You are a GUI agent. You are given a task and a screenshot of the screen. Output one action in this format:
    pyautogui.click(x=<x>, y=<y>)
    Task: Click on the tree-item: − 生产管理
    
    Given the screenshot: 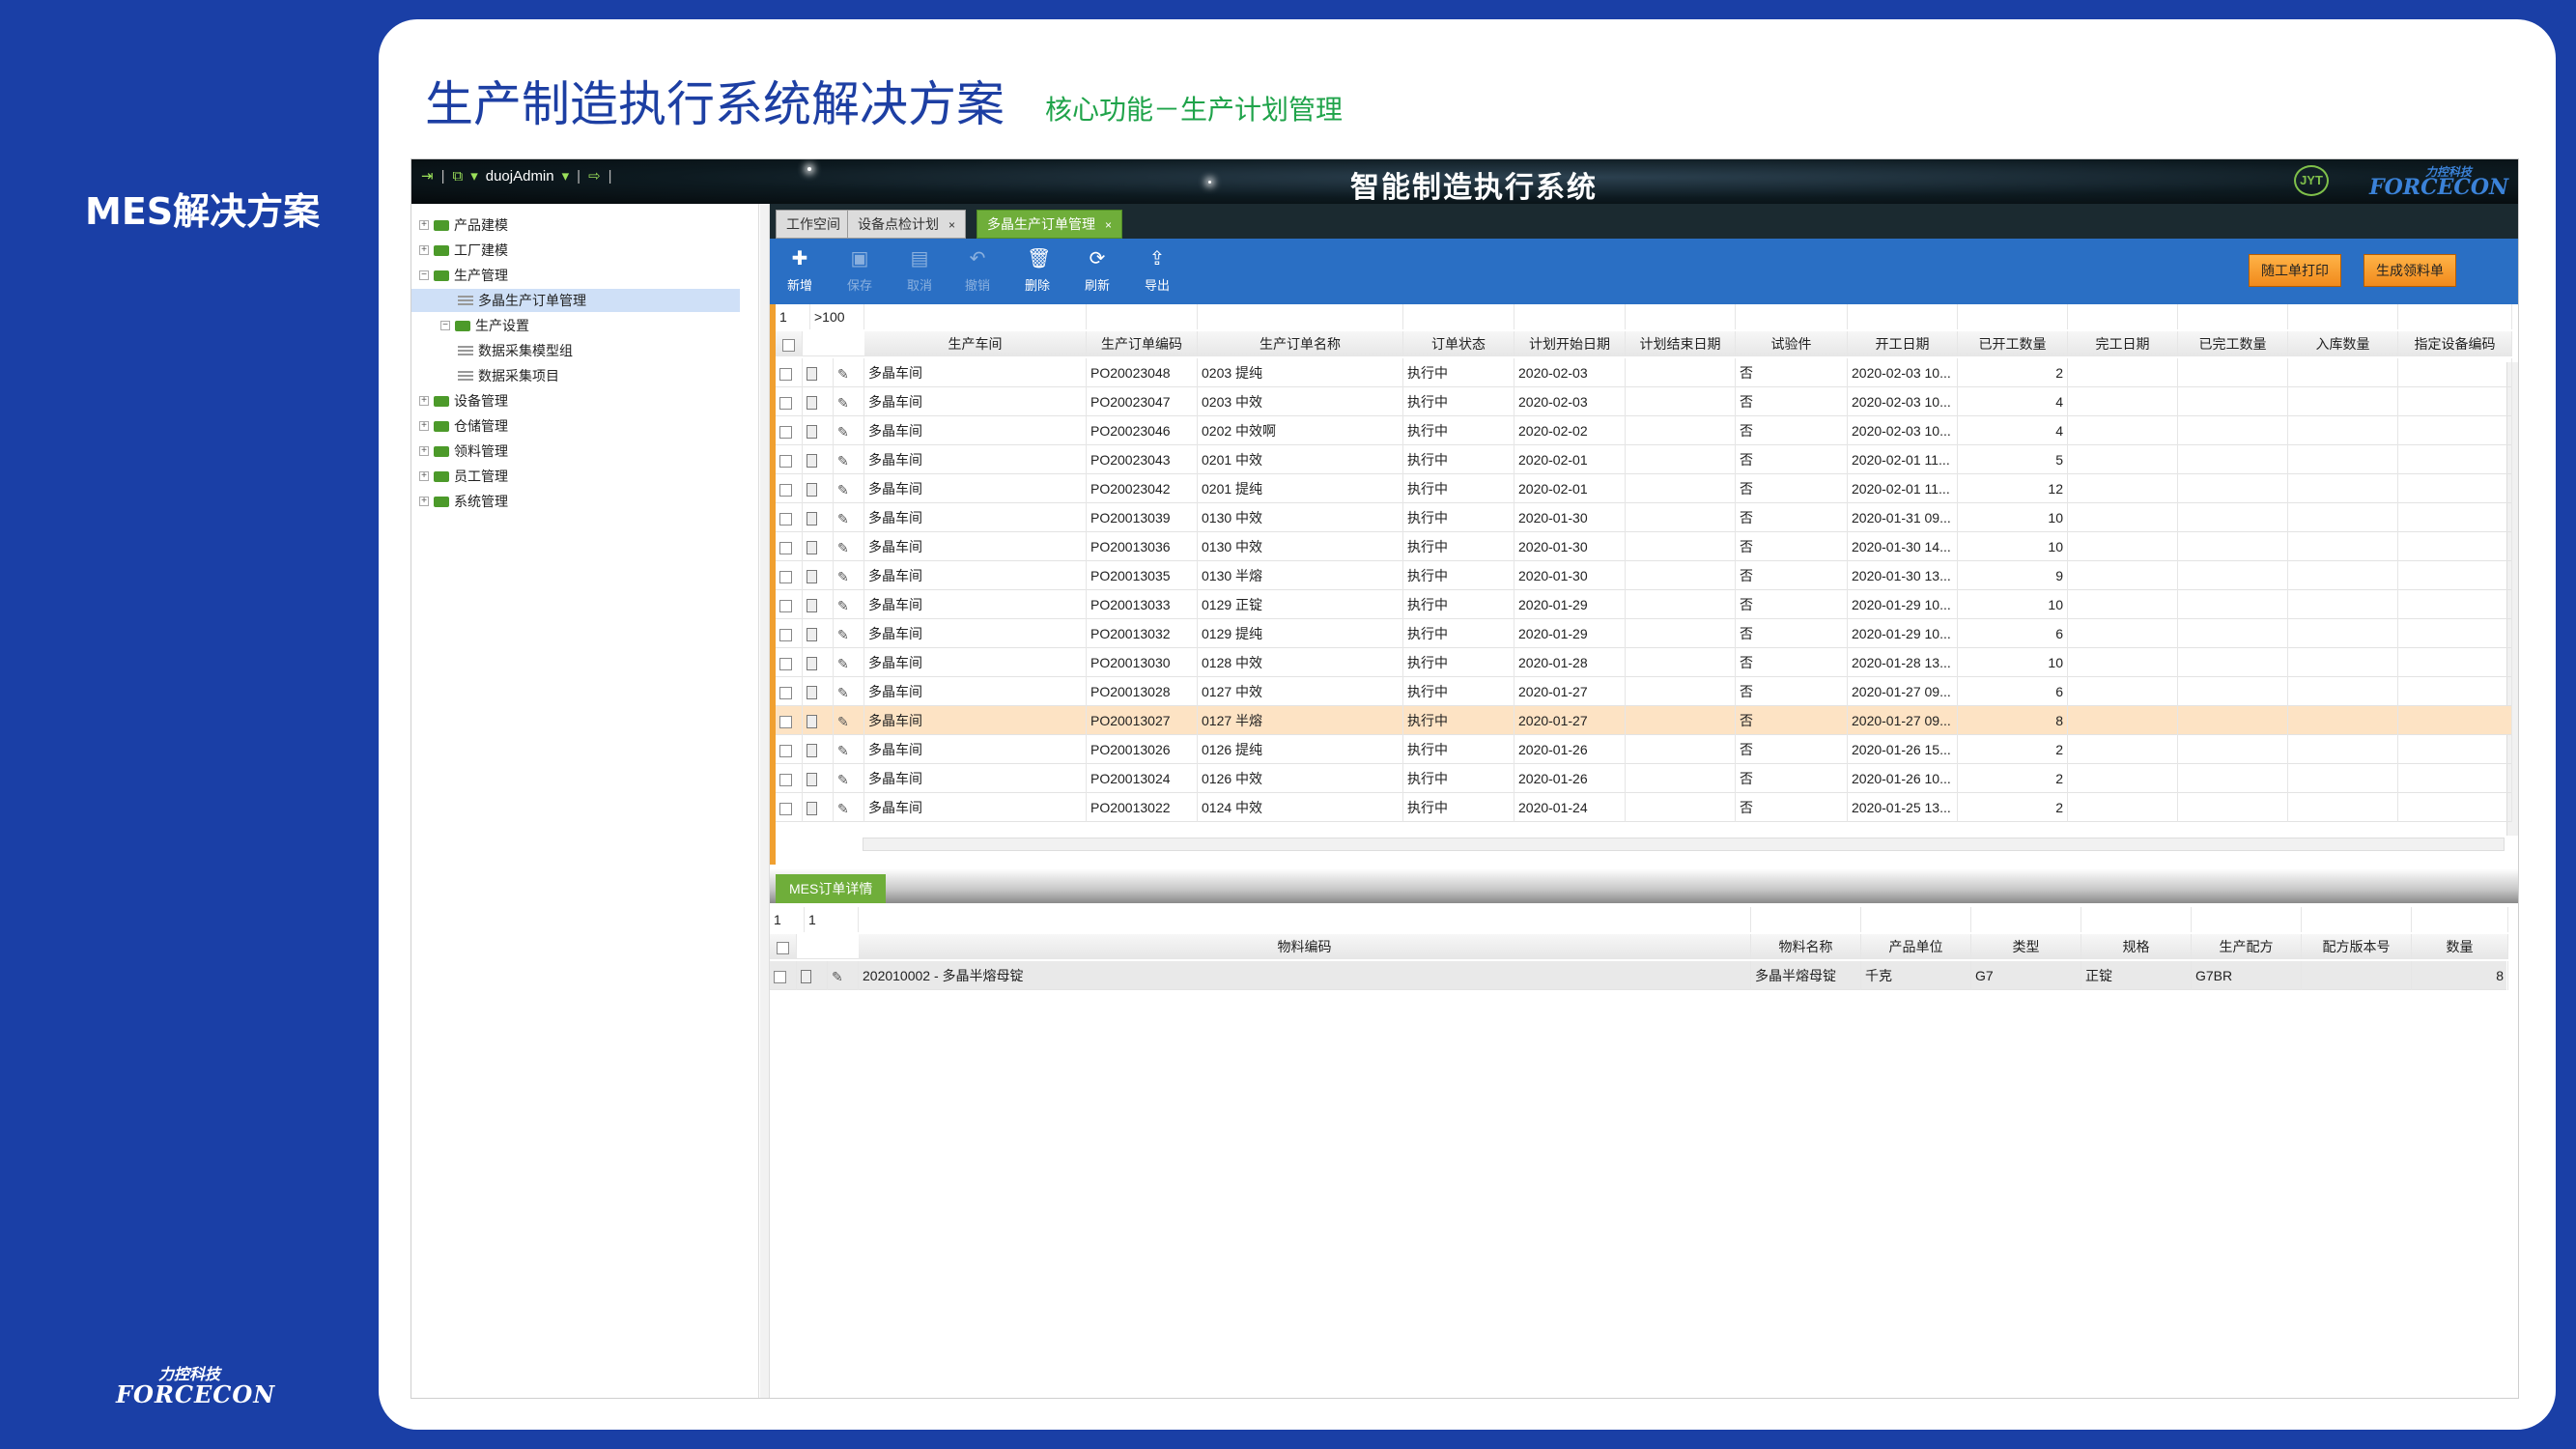 What is the action you would take?
    pyautogui.click(x=463, y=275)
    